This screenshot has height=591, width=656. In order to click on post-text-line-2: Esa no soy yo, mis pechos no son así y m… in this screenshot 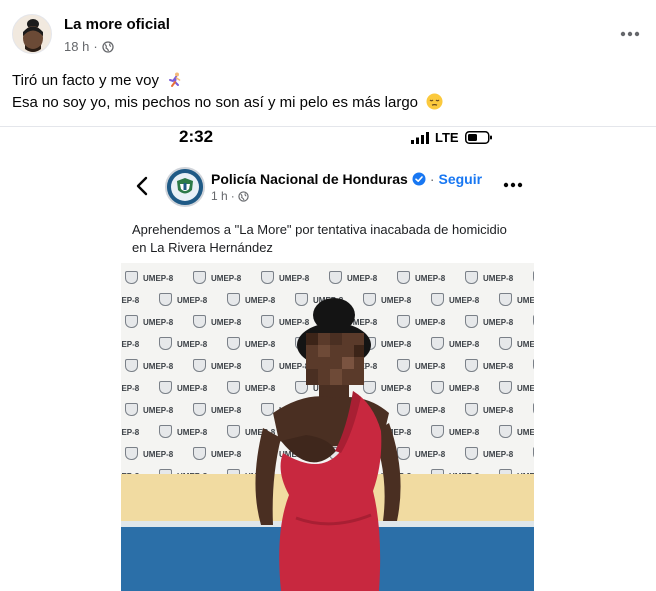, I will do `click(227, 103)`.